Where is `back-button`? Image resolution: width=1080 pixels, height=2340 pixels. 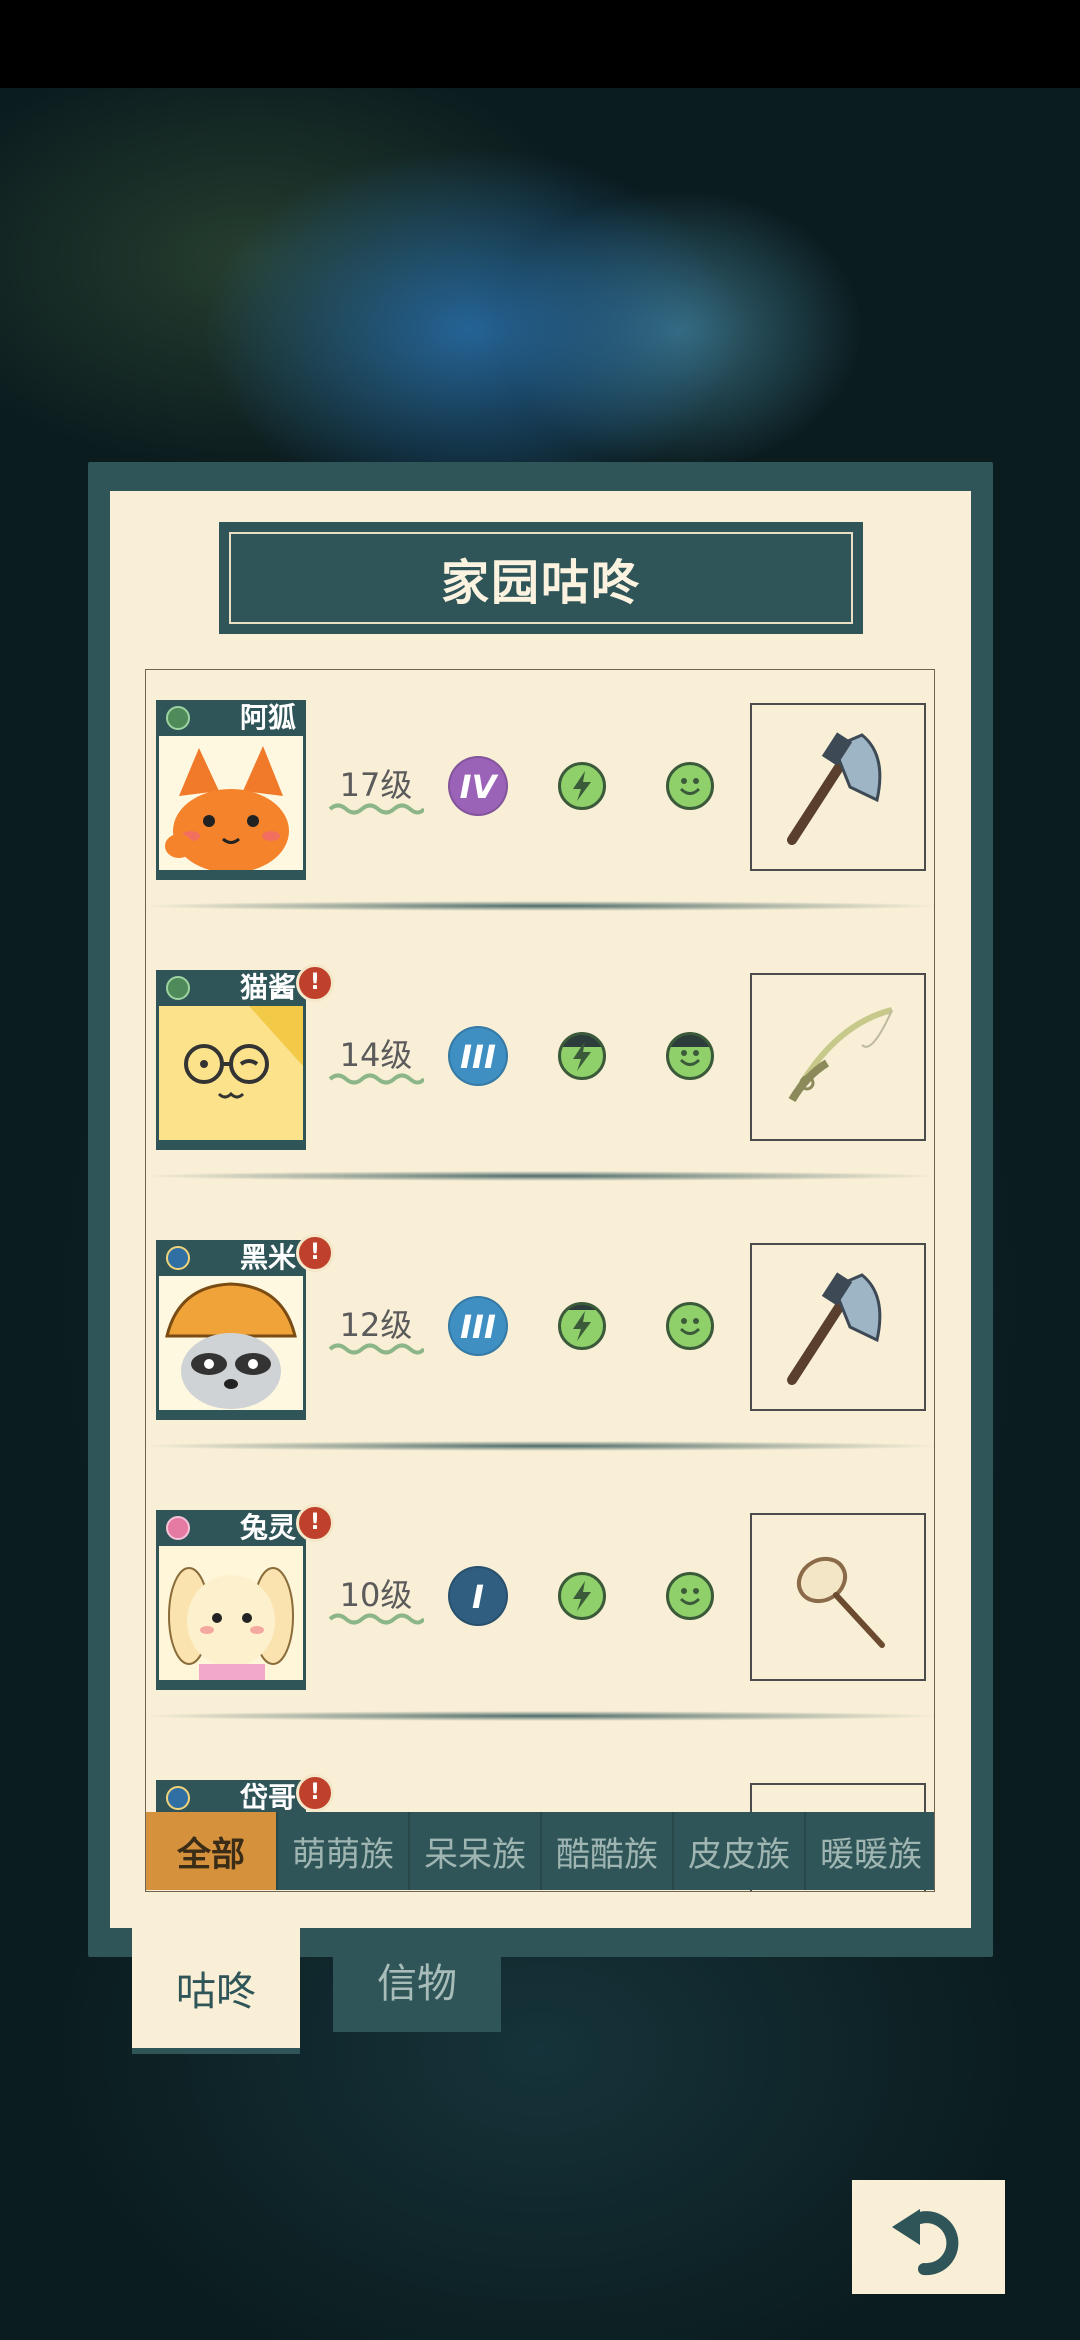
back-button is located at coordinates (928, 2237).